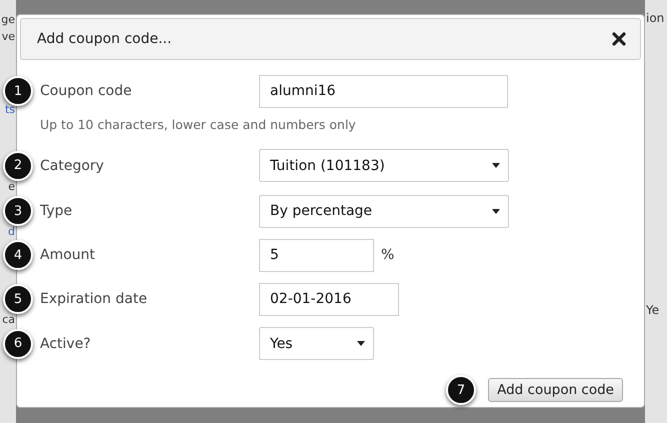 Image resolution: width=667 pixels, height=423 pixels. Describe the element at coordinates (383, 91) in the screenshot. I see `input-field: alumni16` at that location.